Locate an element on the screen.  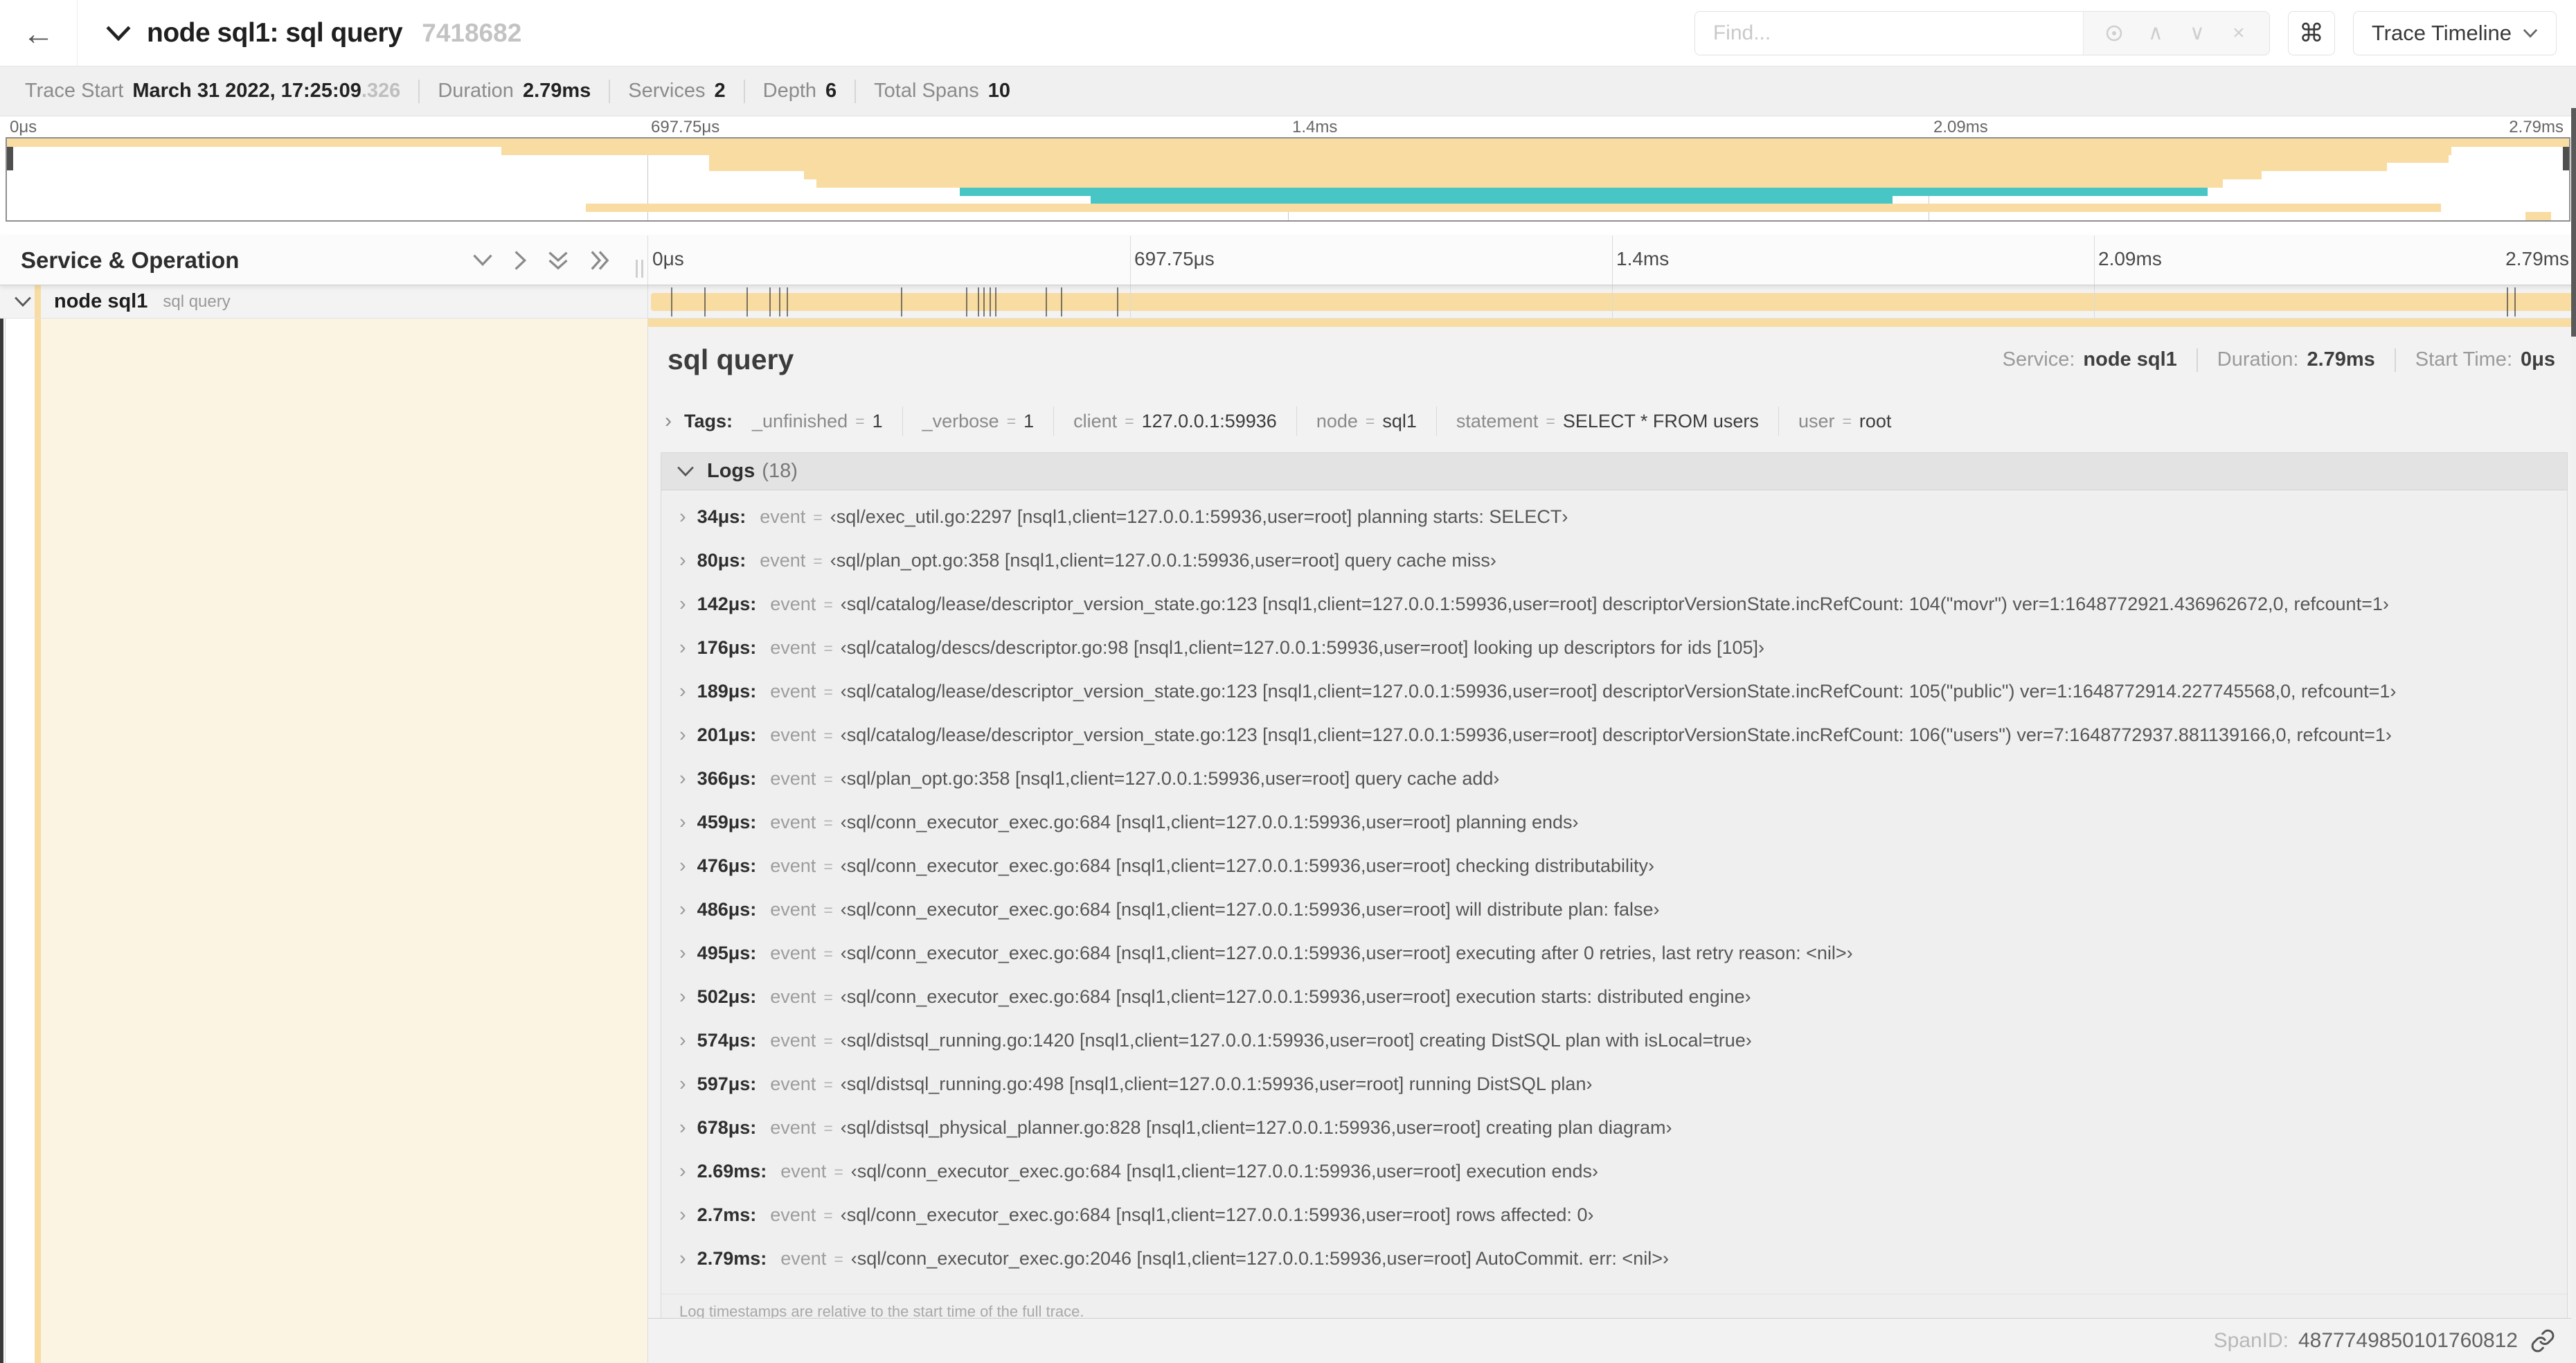
copy-link-button is located at coordinates (2542, 1340).